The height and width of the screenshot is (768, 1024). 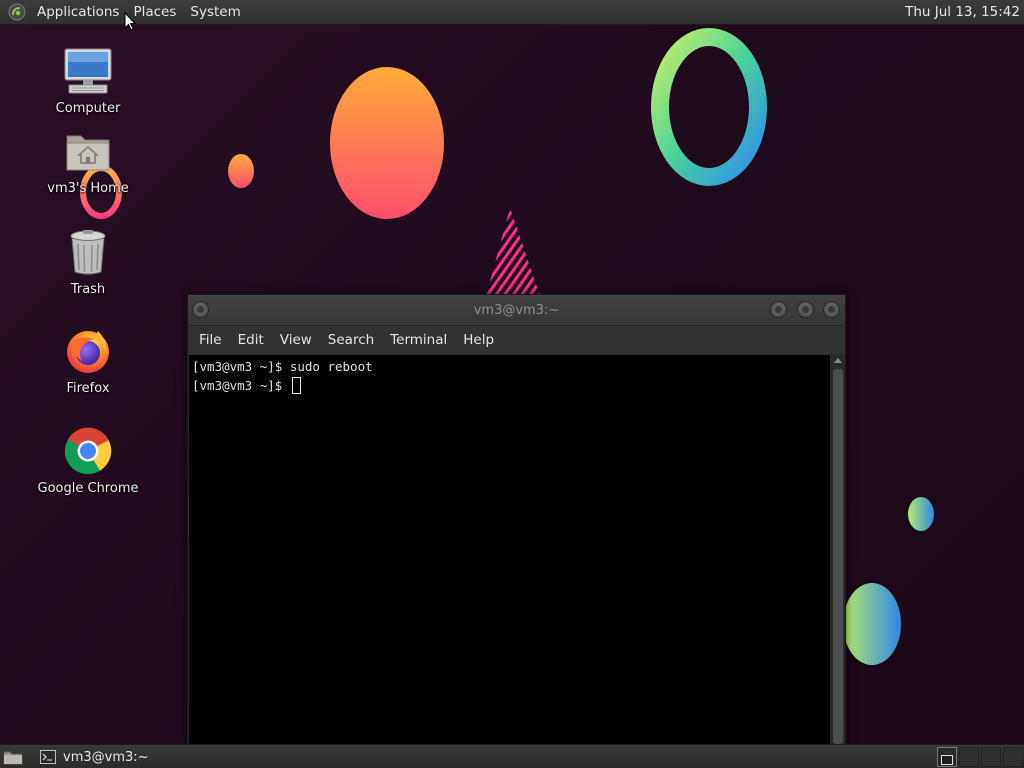 I want to click on maximize-button, so click(x=805, y=309).